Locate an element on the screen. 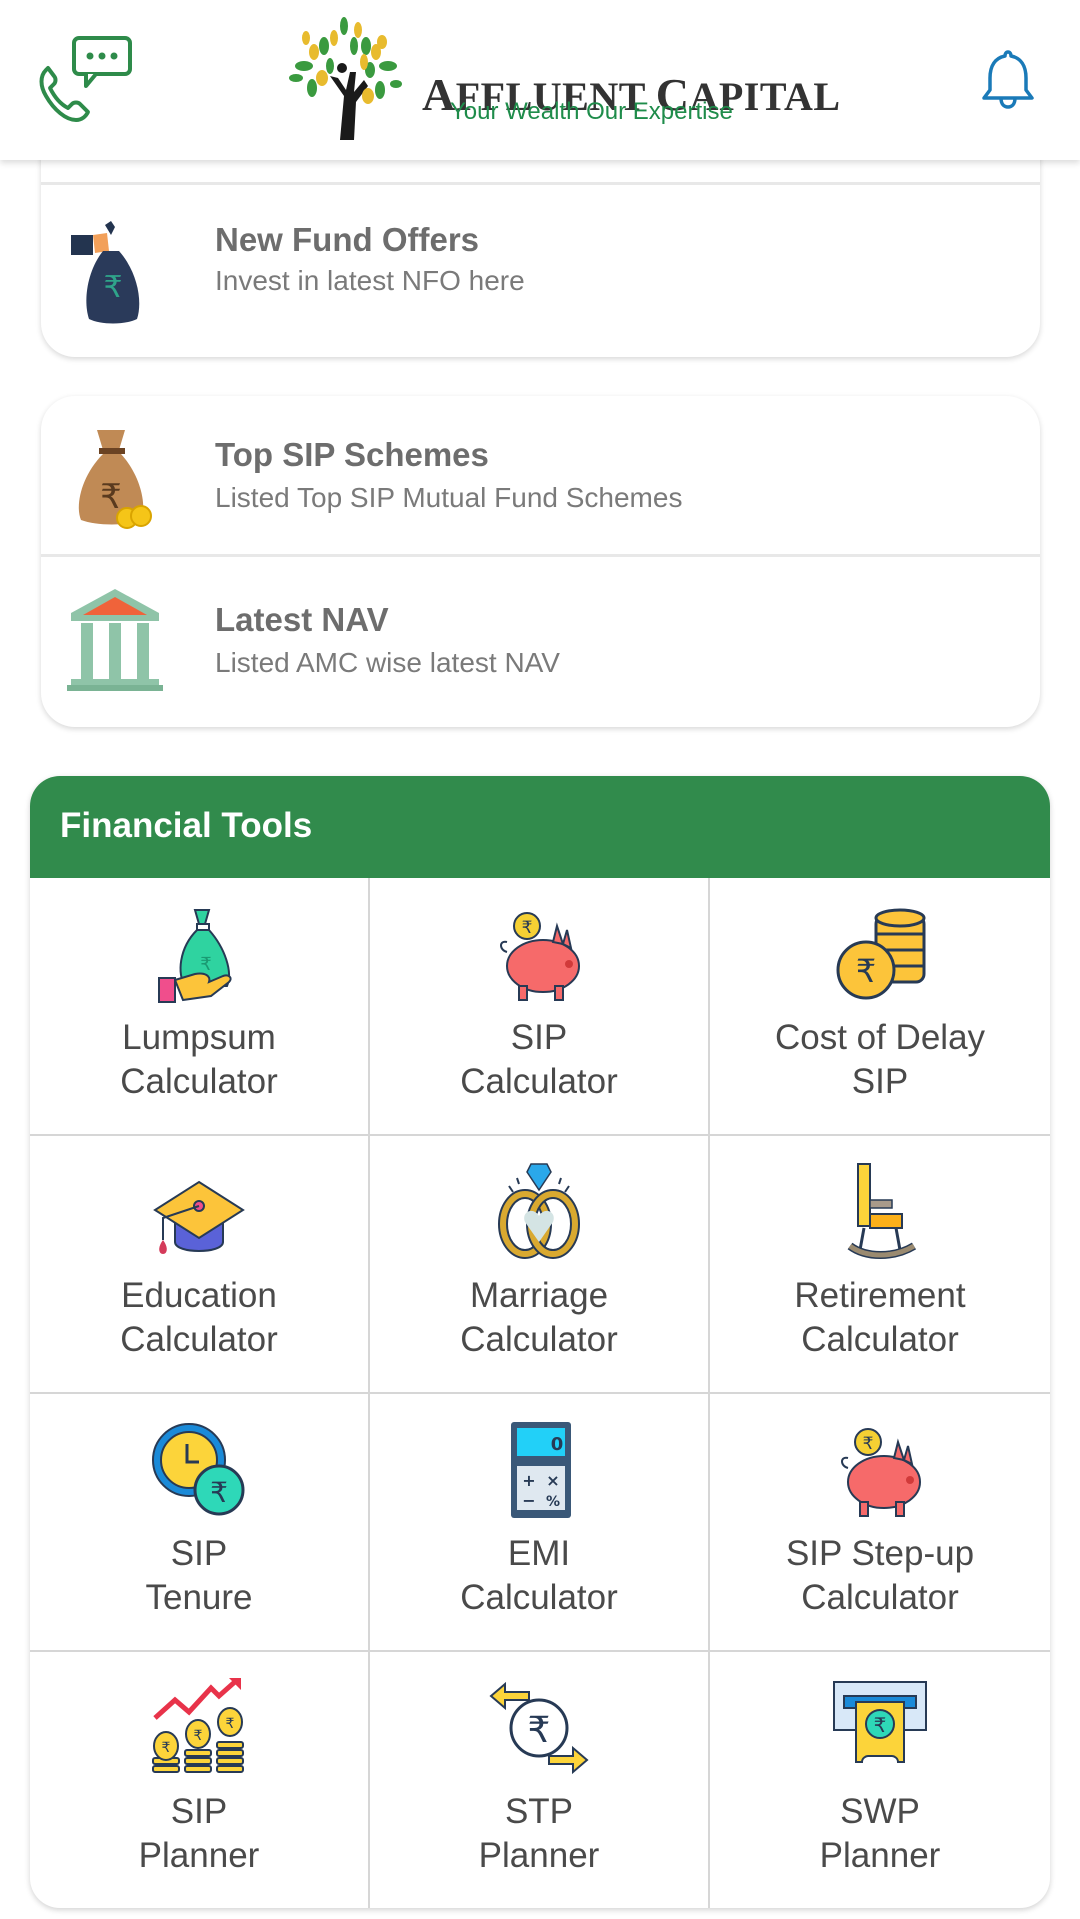 Image resolution: width=1080 pixels, height=1919 pixels. growth-coins-icon: ₹ ₹ ₹ is located at coordinates (198, 1725).